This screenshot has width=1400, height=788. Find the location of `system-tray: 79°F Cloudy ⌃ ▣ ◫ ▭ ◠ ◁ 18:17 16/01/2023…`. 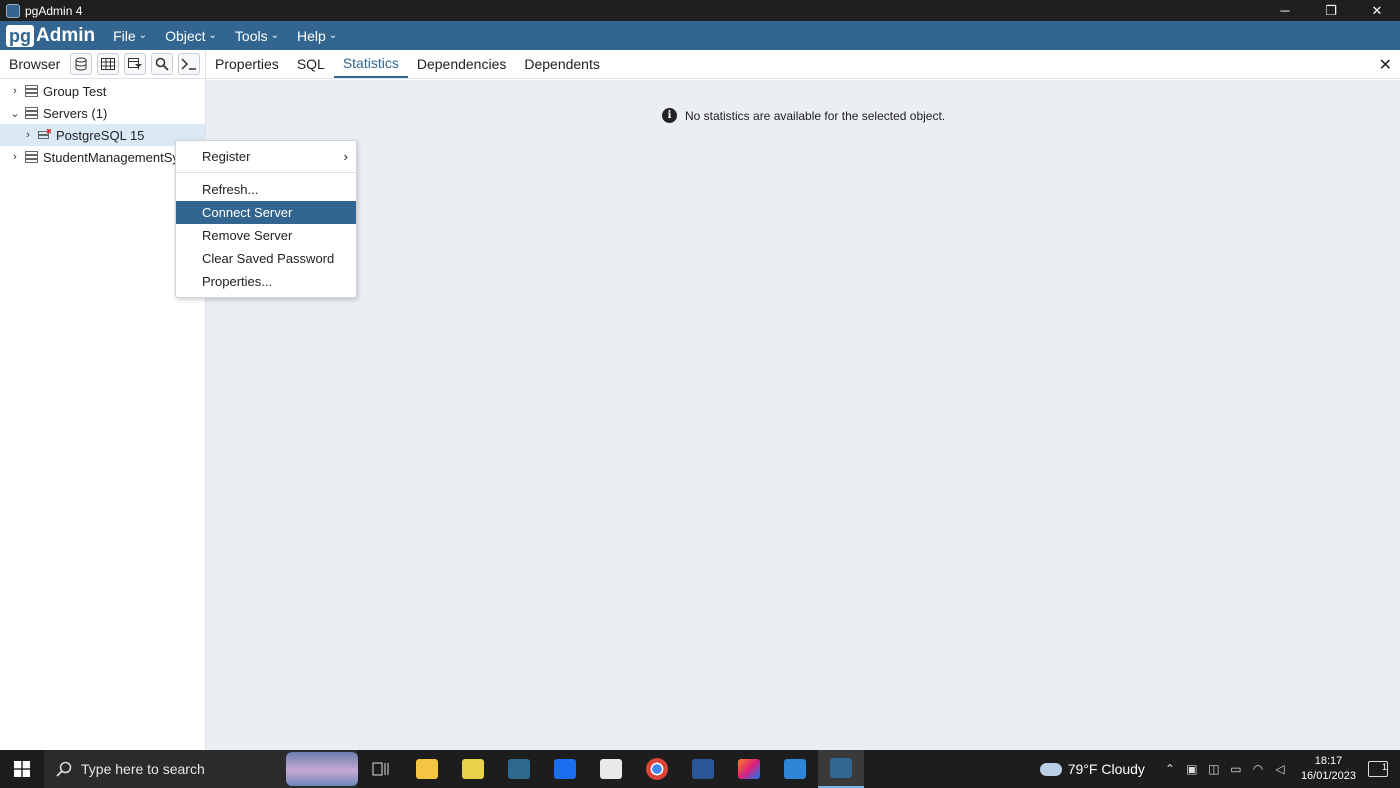

system-tray: 79°F Cloudy ⌃ ▣ ◫ ▭ ◠ ◁ 18:17 16/01/2023… is located at coordinates (1219, 769).